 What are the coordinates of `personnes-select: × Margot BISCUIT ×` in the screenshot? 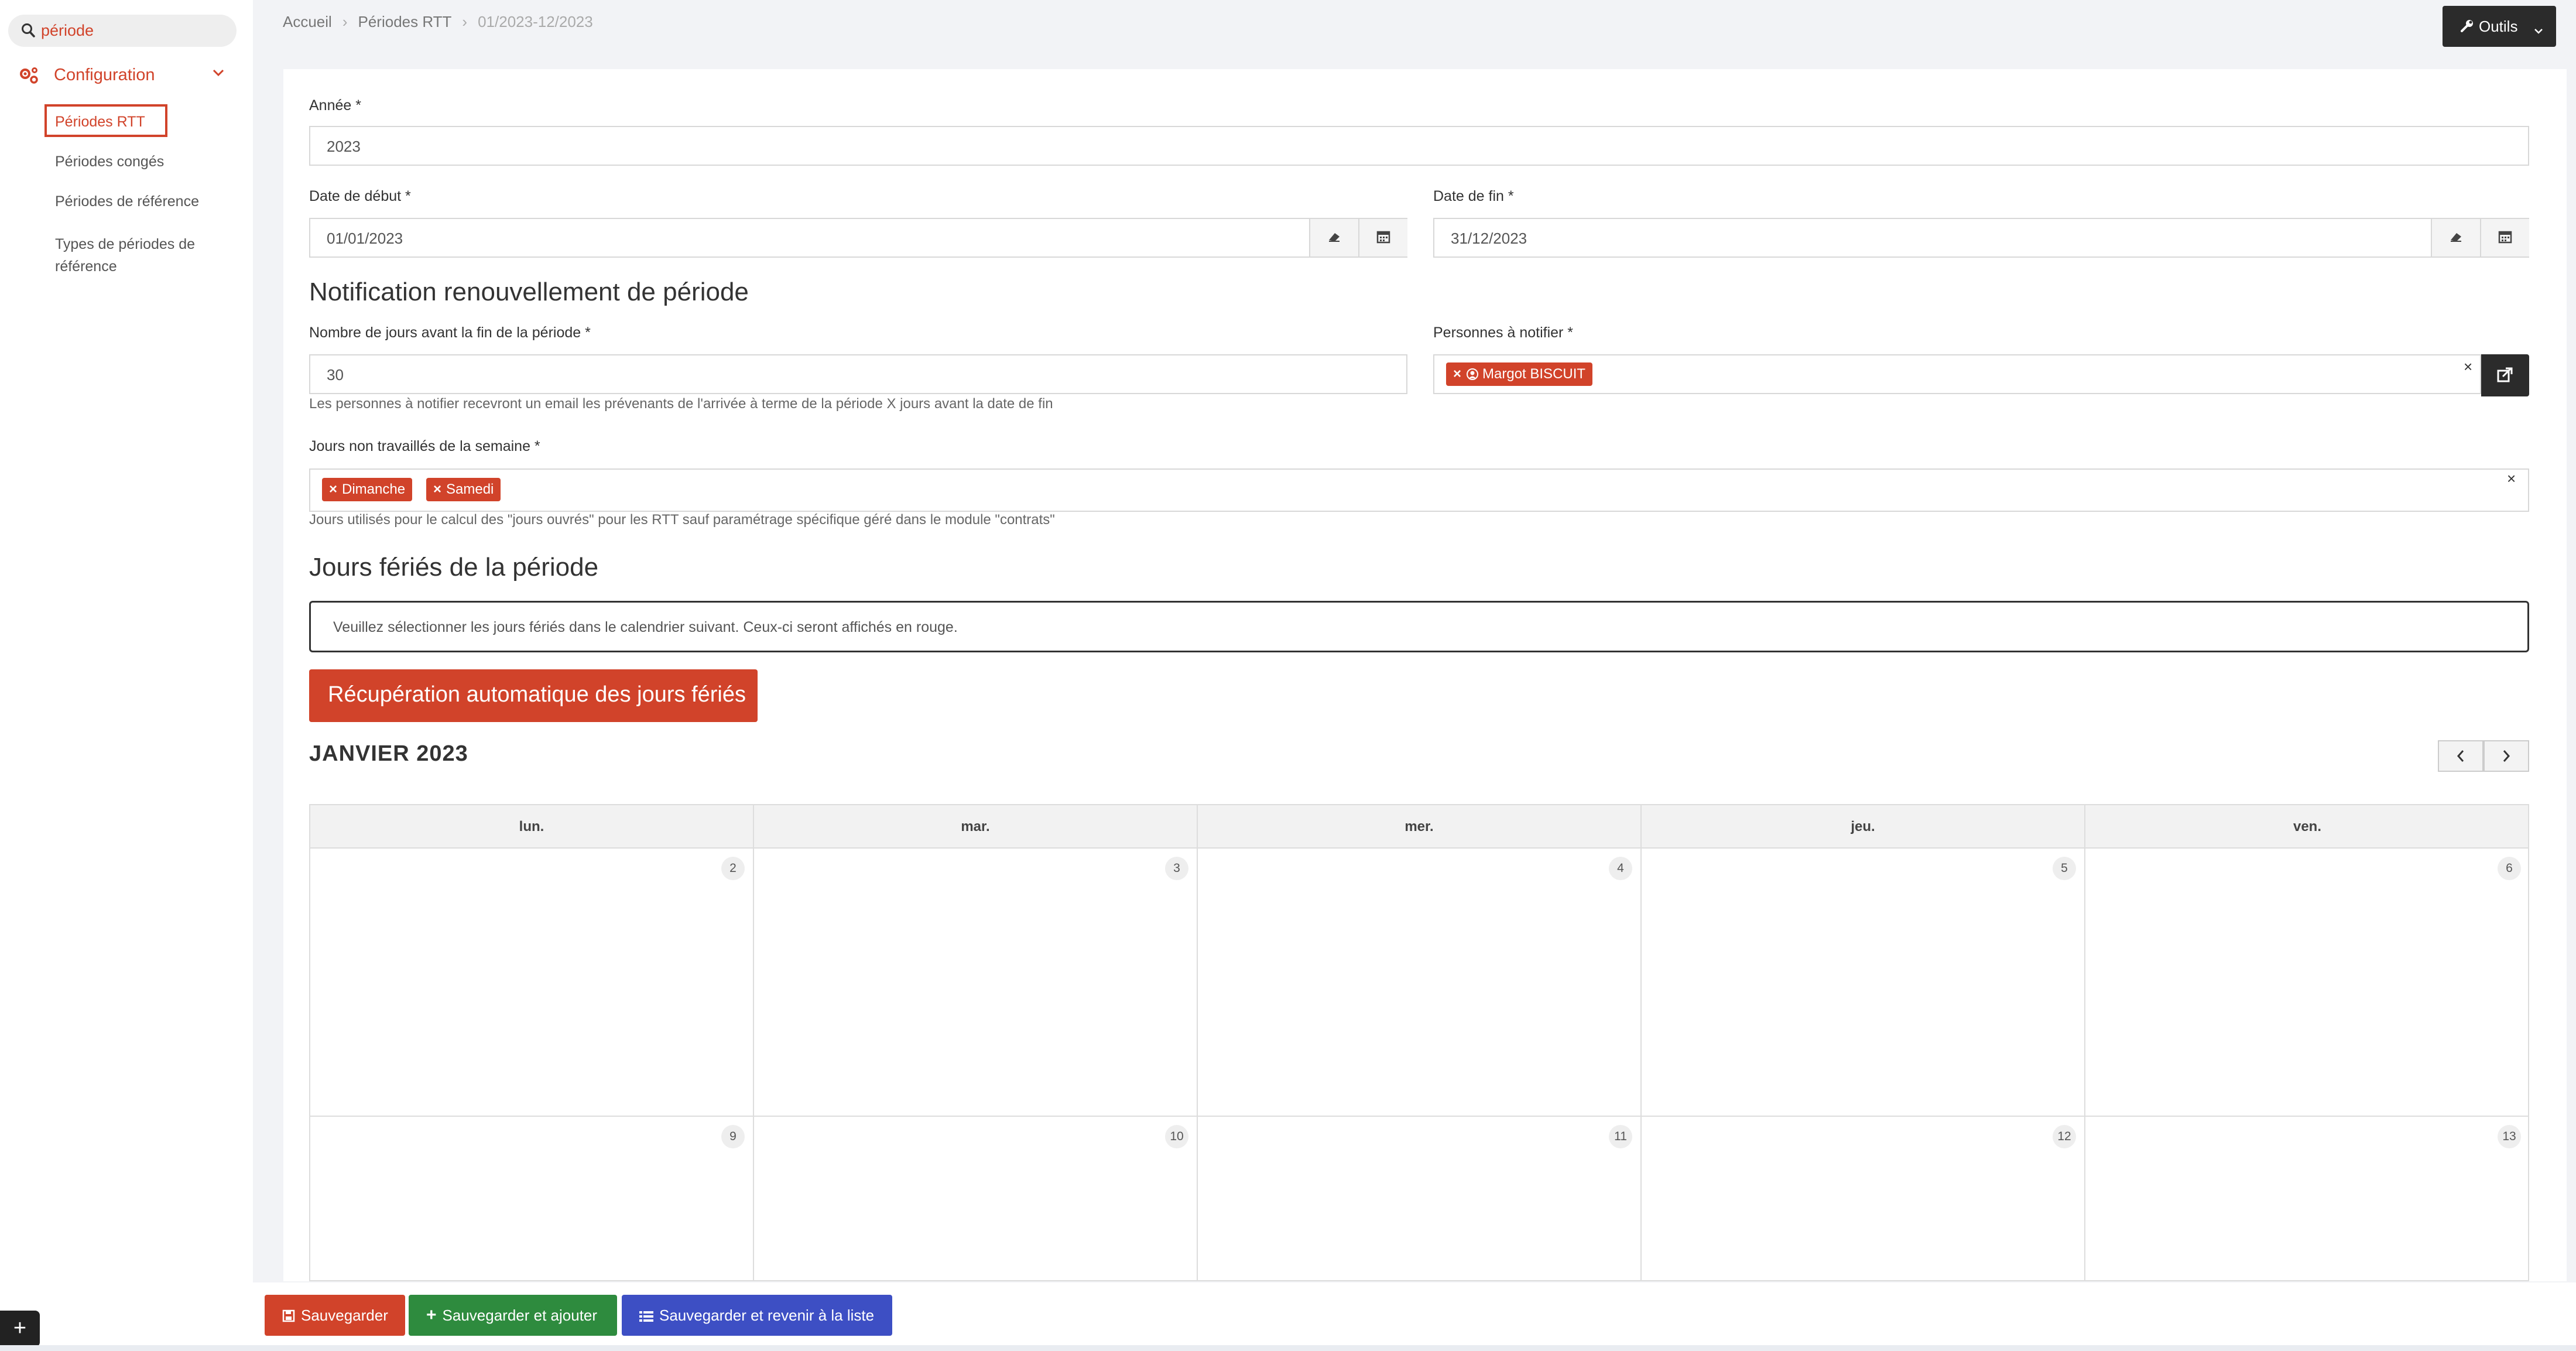 It's located at (1957, 374).